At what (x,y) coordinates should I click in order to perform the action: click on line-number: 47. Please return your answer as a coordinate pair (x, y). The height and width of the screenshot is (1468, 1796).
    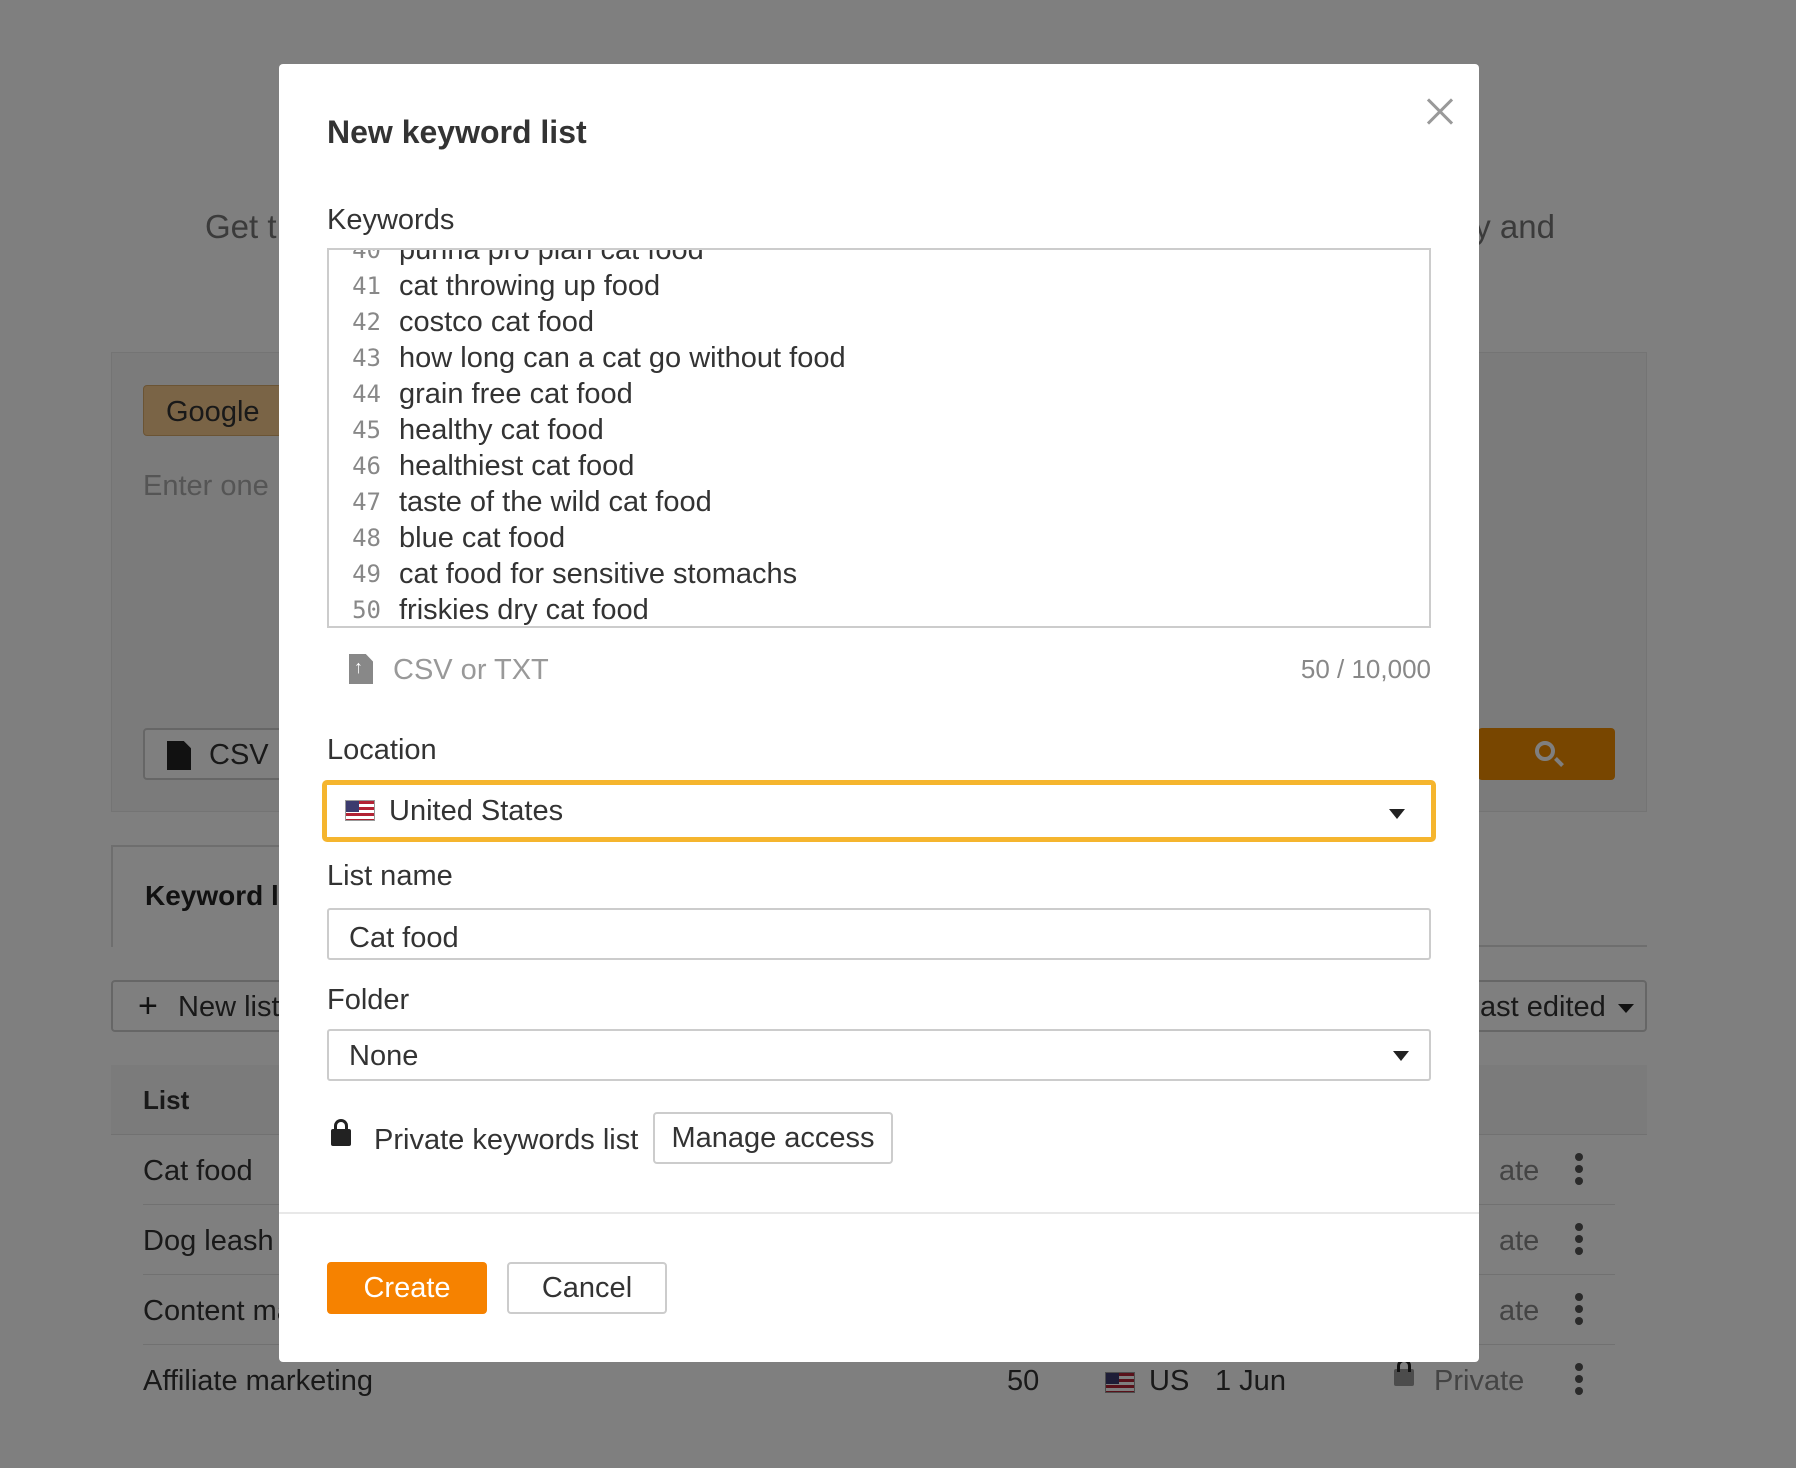
    Looking at the image, I should click on (366, 502).